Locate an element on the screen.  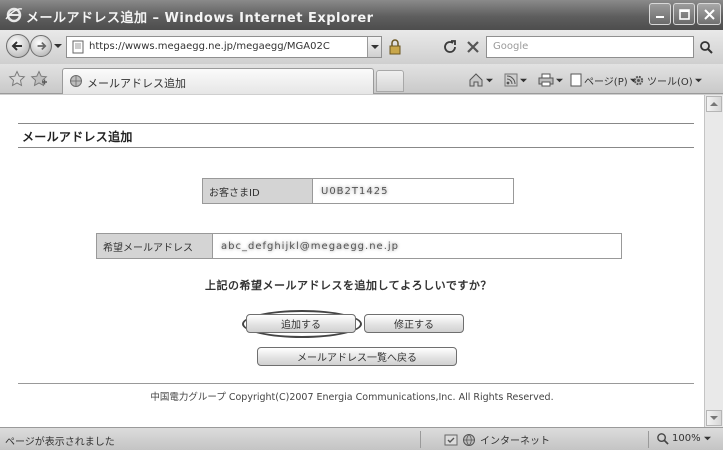
back-button is located at coordinates (18, 46).